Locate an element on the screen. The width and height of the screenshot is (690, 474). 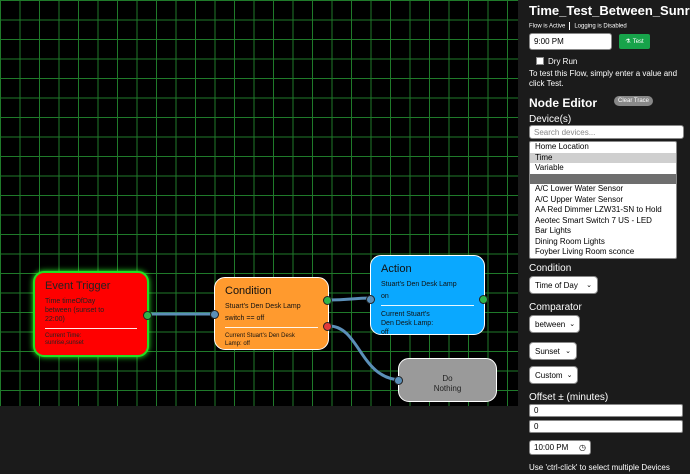
end-time-select: Custom ⌄ is located at coordinates (553, 375).